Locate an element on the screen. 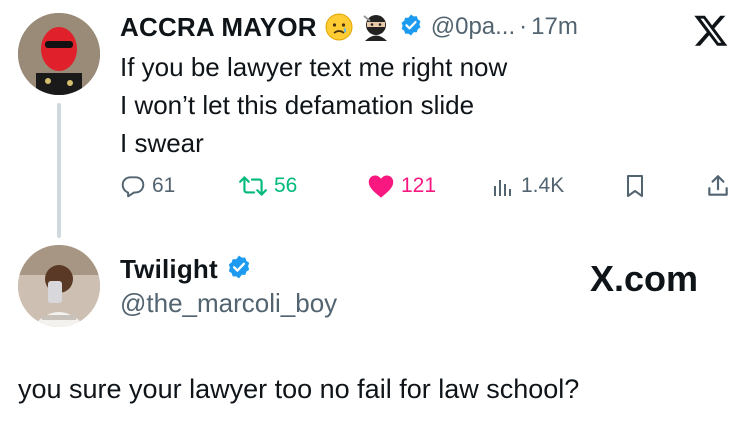 This screenshot has width=750, height=448. tweet-line: I swear is located at coordinates (162, 143).